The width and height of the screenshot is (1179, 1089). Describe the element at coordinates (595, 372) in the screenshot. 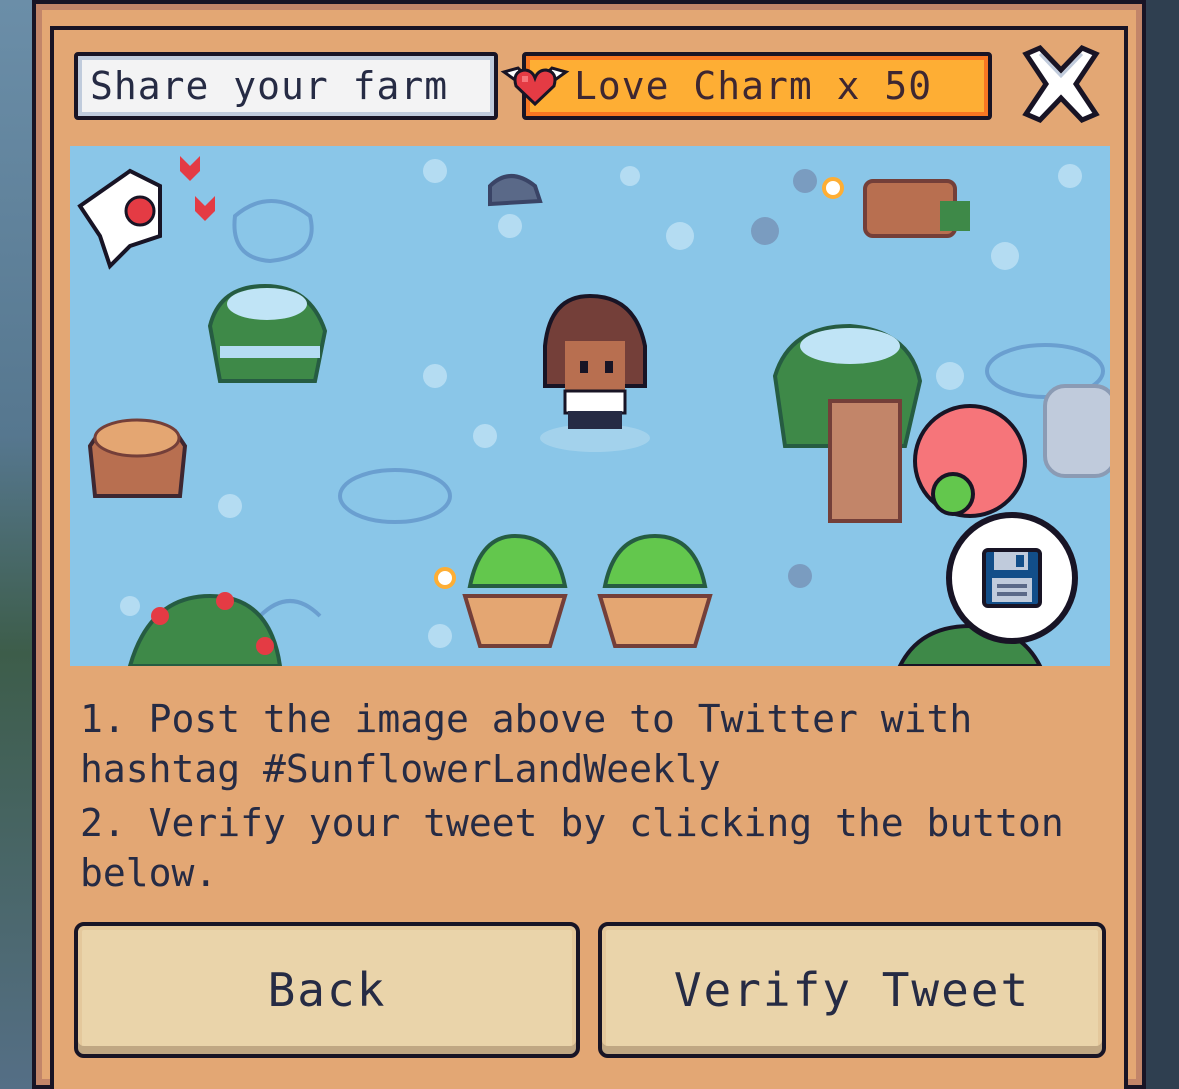

I see `player-character` at that location.